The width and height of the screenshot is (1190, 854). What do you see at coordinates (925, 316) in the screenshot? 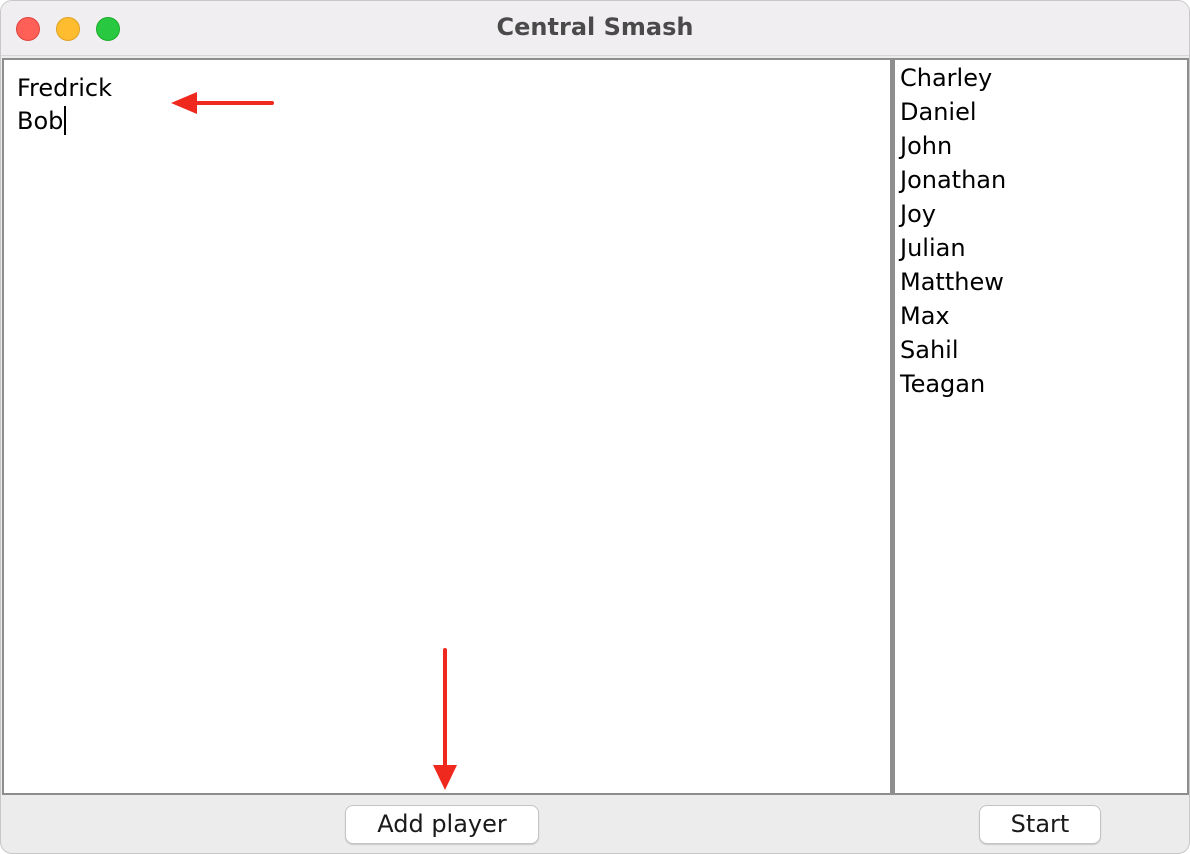
I see `list-item: Max` at bounding box center [925, 316].